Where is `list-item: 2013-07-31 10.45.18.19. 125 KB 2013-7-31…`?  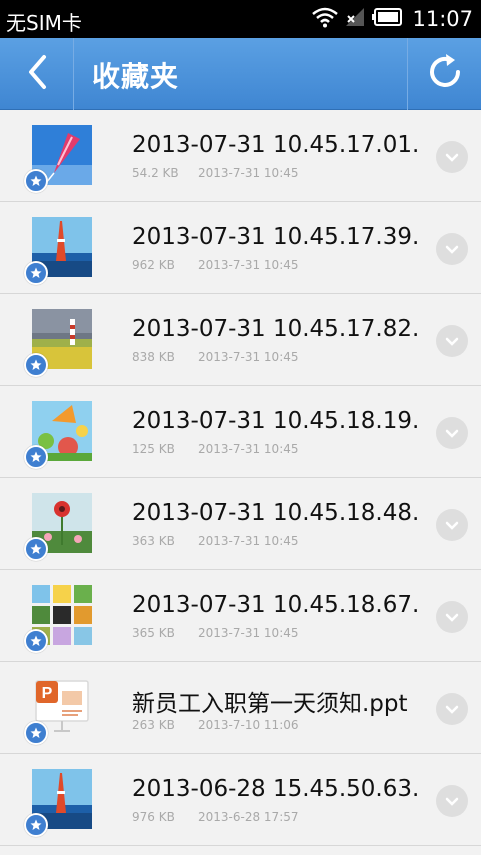 list-item: 2013-07-31 10.45.18.19. 125 KB 2013-7-31… is located at coordinates (240, 432).